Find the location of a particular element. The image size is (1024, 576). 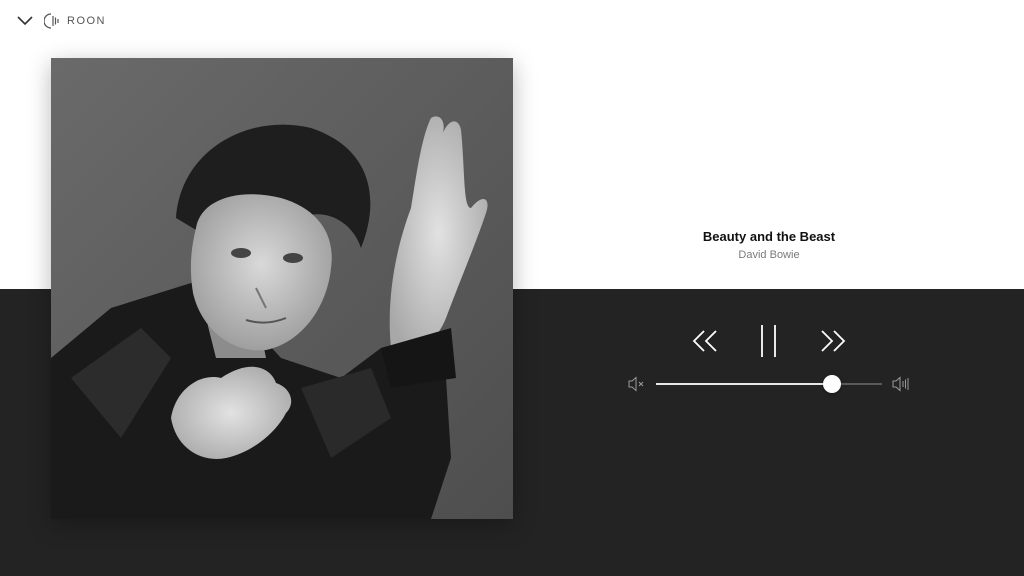

brand-label: ROON is located at coordinates (86, 21).